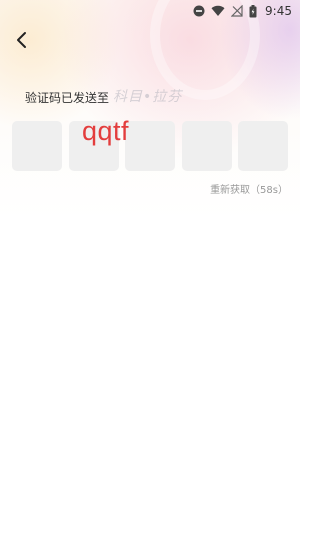 Image resolution: width=320 pixels, height=533 pixels. I want to click on resend-countdown-button: 重新获取（58s）, so click(249, 188).